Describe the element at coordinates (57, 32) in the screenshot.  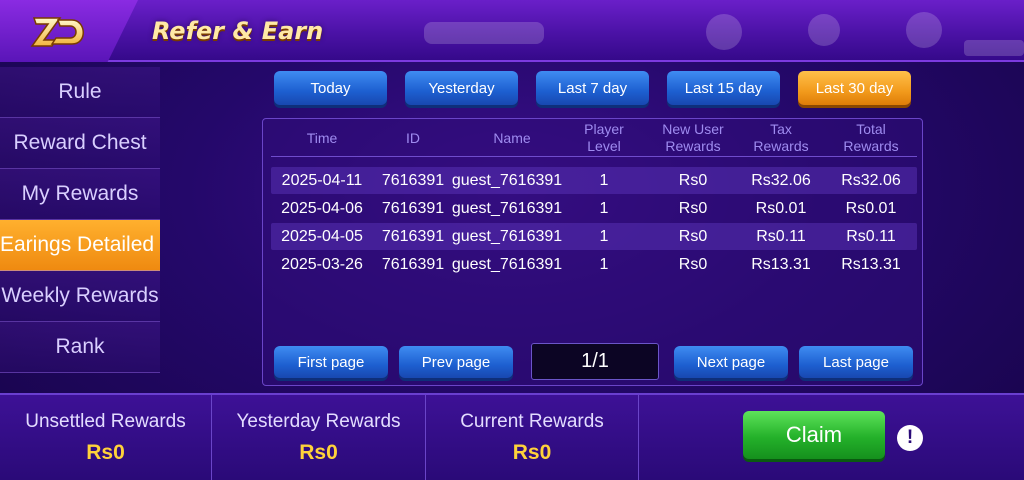
I see `zd-logo-icon` at that location.